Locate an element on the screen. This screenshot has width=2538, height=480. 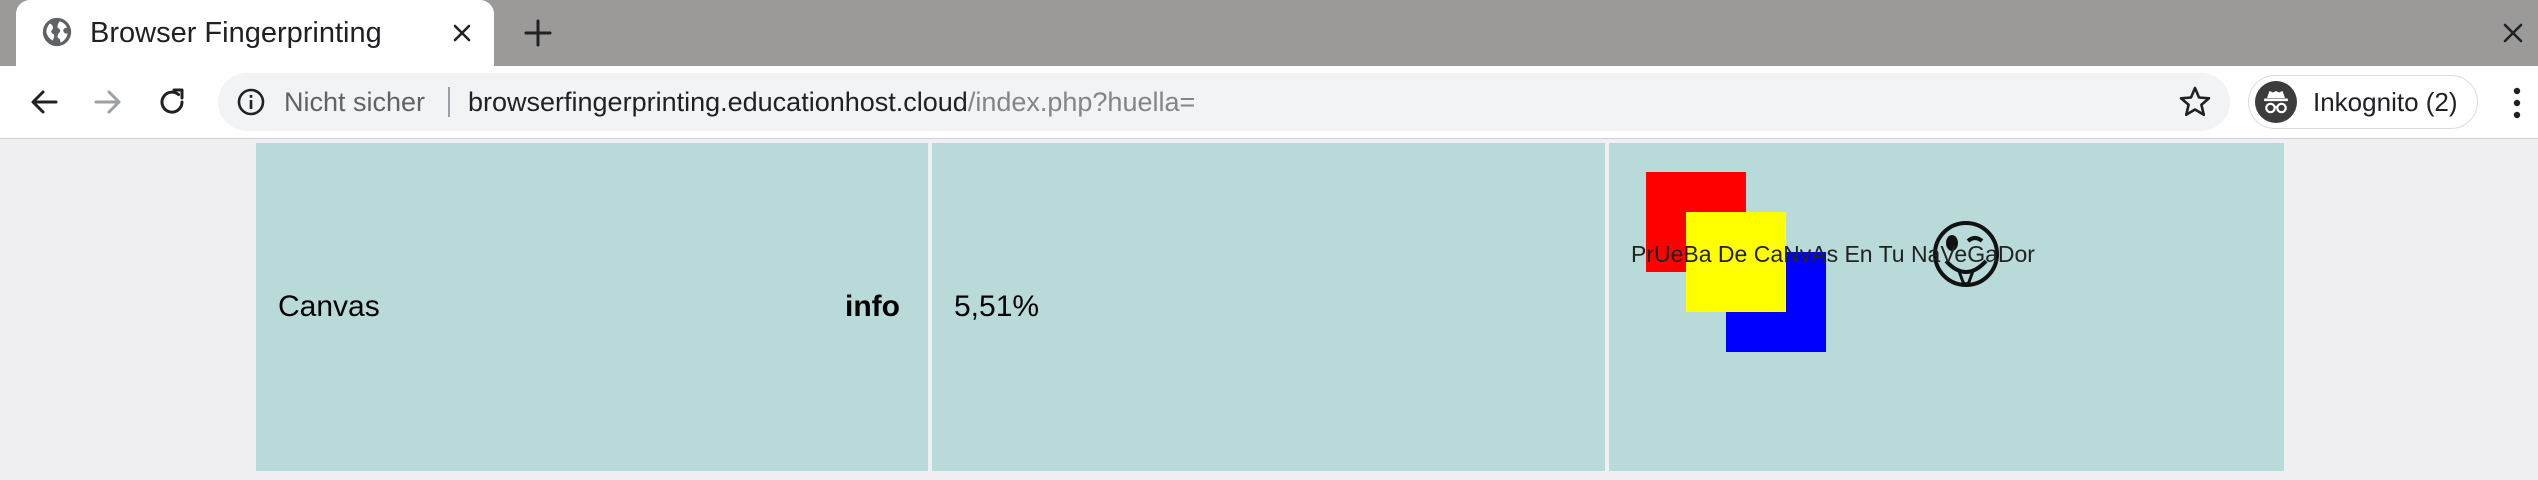
canvas-fingerprint-image: PrUeBa De CaNvAs En Tu NaVeGaDor is located at coordinates (1833, 262).